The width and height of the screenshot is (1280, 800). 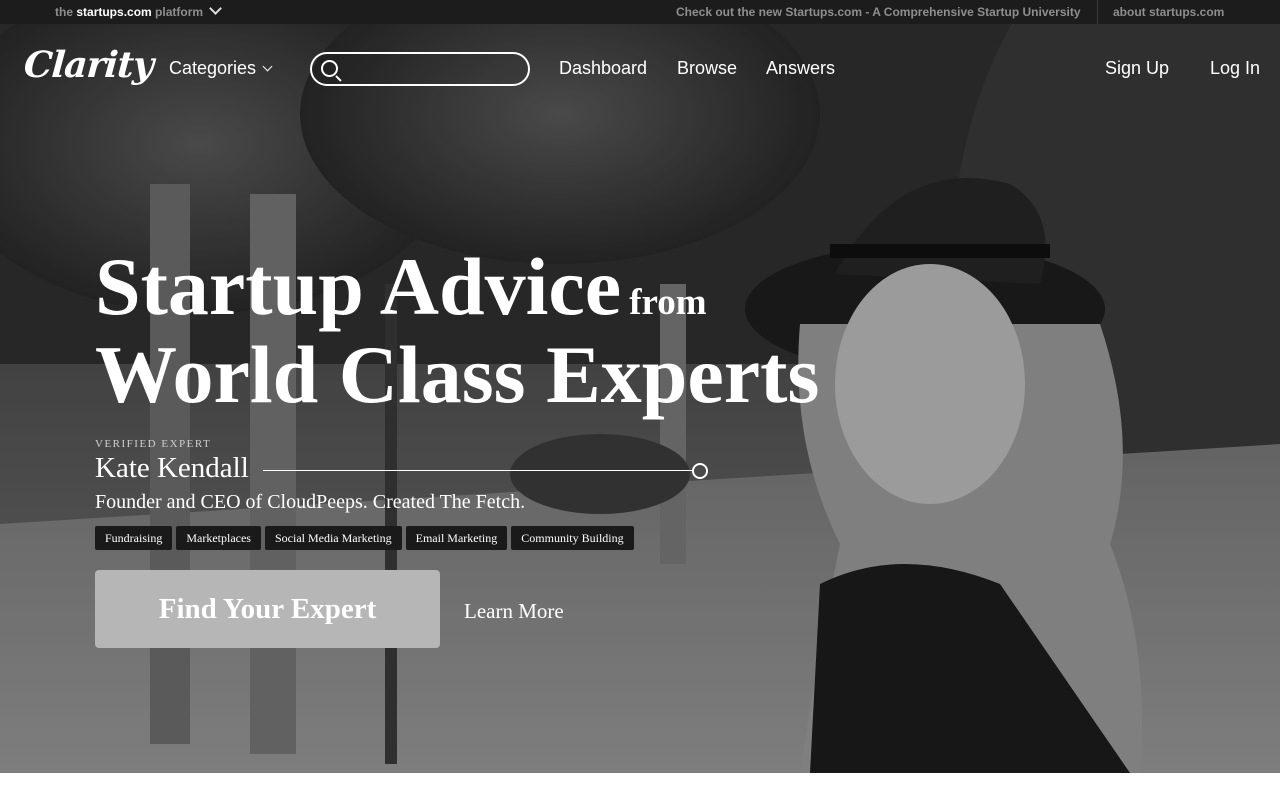 I want to click on platform-brand: startups.com, so click(x=114, y=12).